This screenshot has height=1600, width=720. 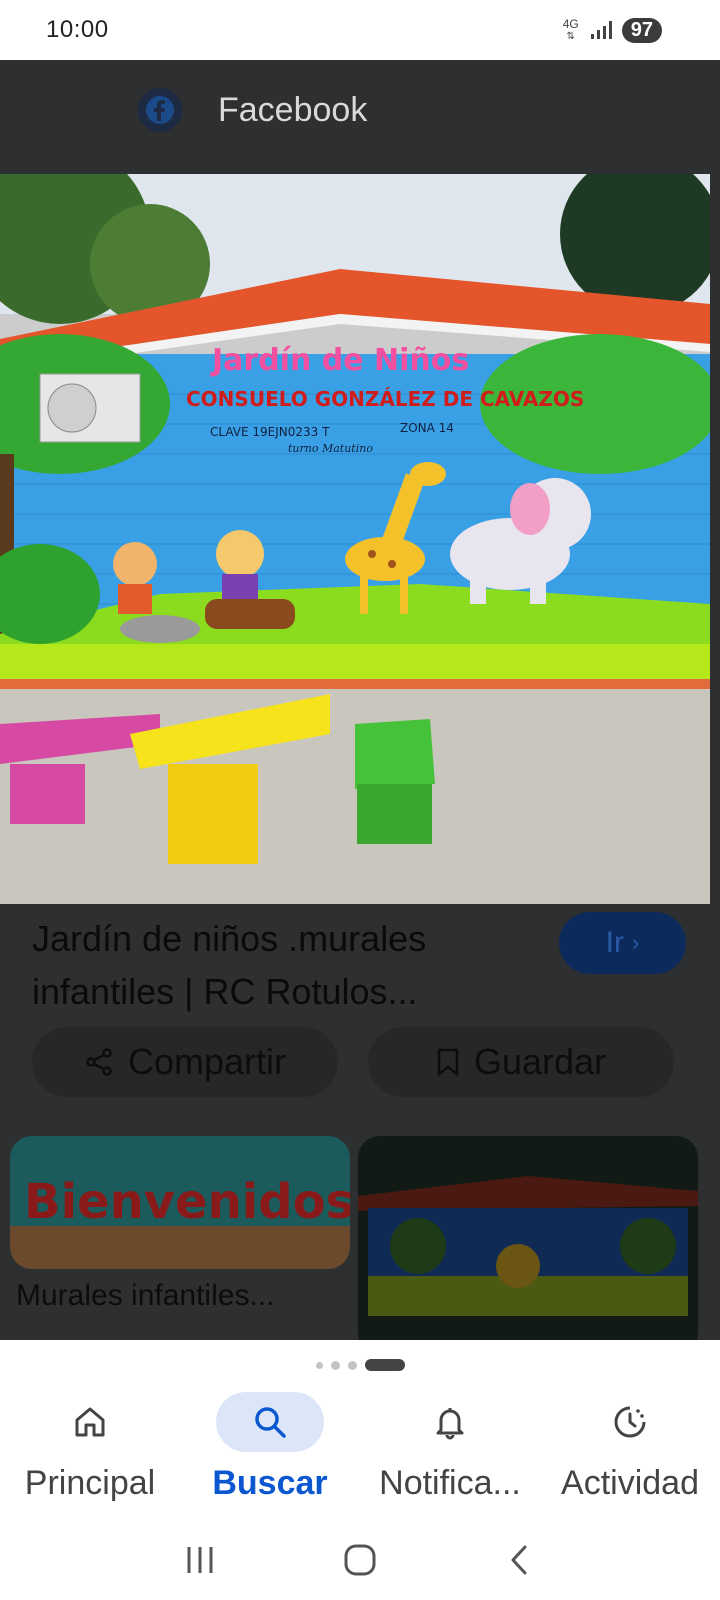 What do you see at coordinates (353, 1062) in the screenshot?
I see `action-row: Compartir Guardar` at bounding box center [353, 1062].